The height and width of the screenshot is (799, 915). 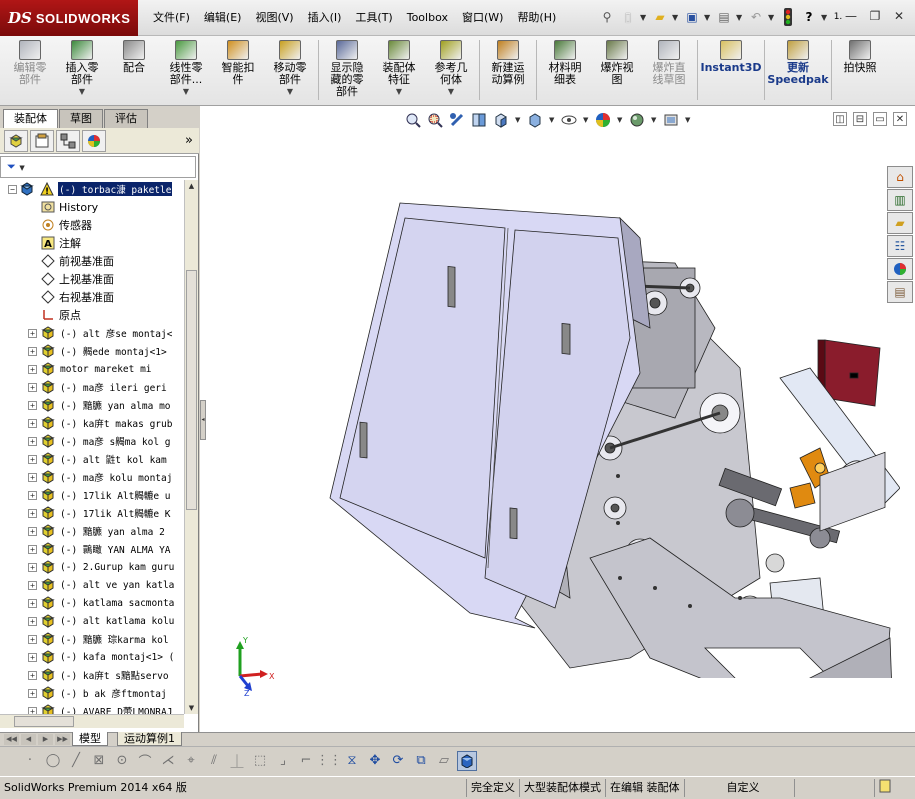 What do you see at coordinates (12, 189) in the screenshot?
I see `collapse-icon: −` at bounding box center [12, 189].